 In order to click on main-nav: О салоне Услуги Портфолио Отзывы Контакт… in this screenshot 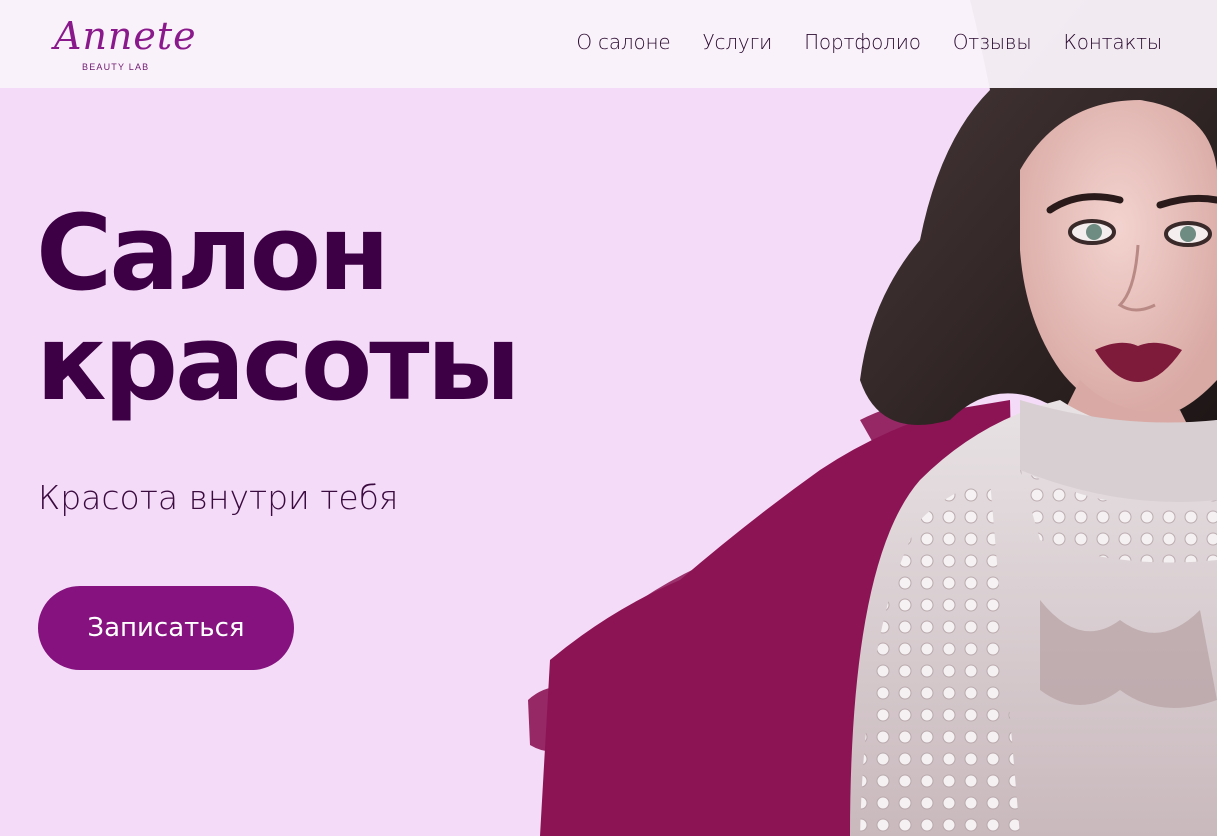, I will do `click(869, 42)`.